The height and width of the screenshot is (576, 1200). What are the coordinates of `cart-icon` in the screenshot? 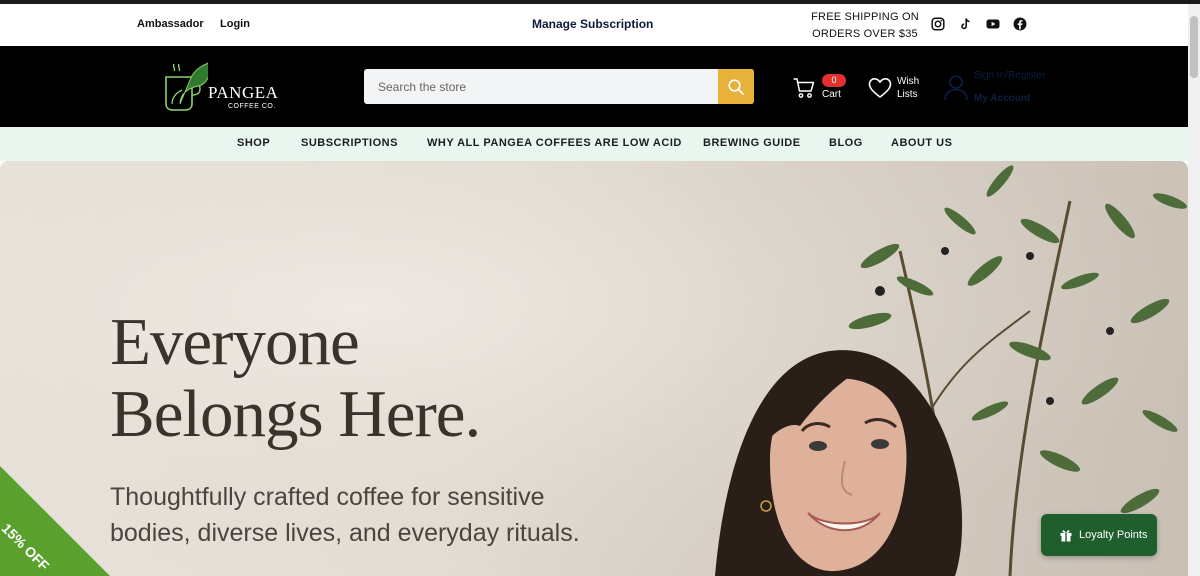 It's located at (804, 88).